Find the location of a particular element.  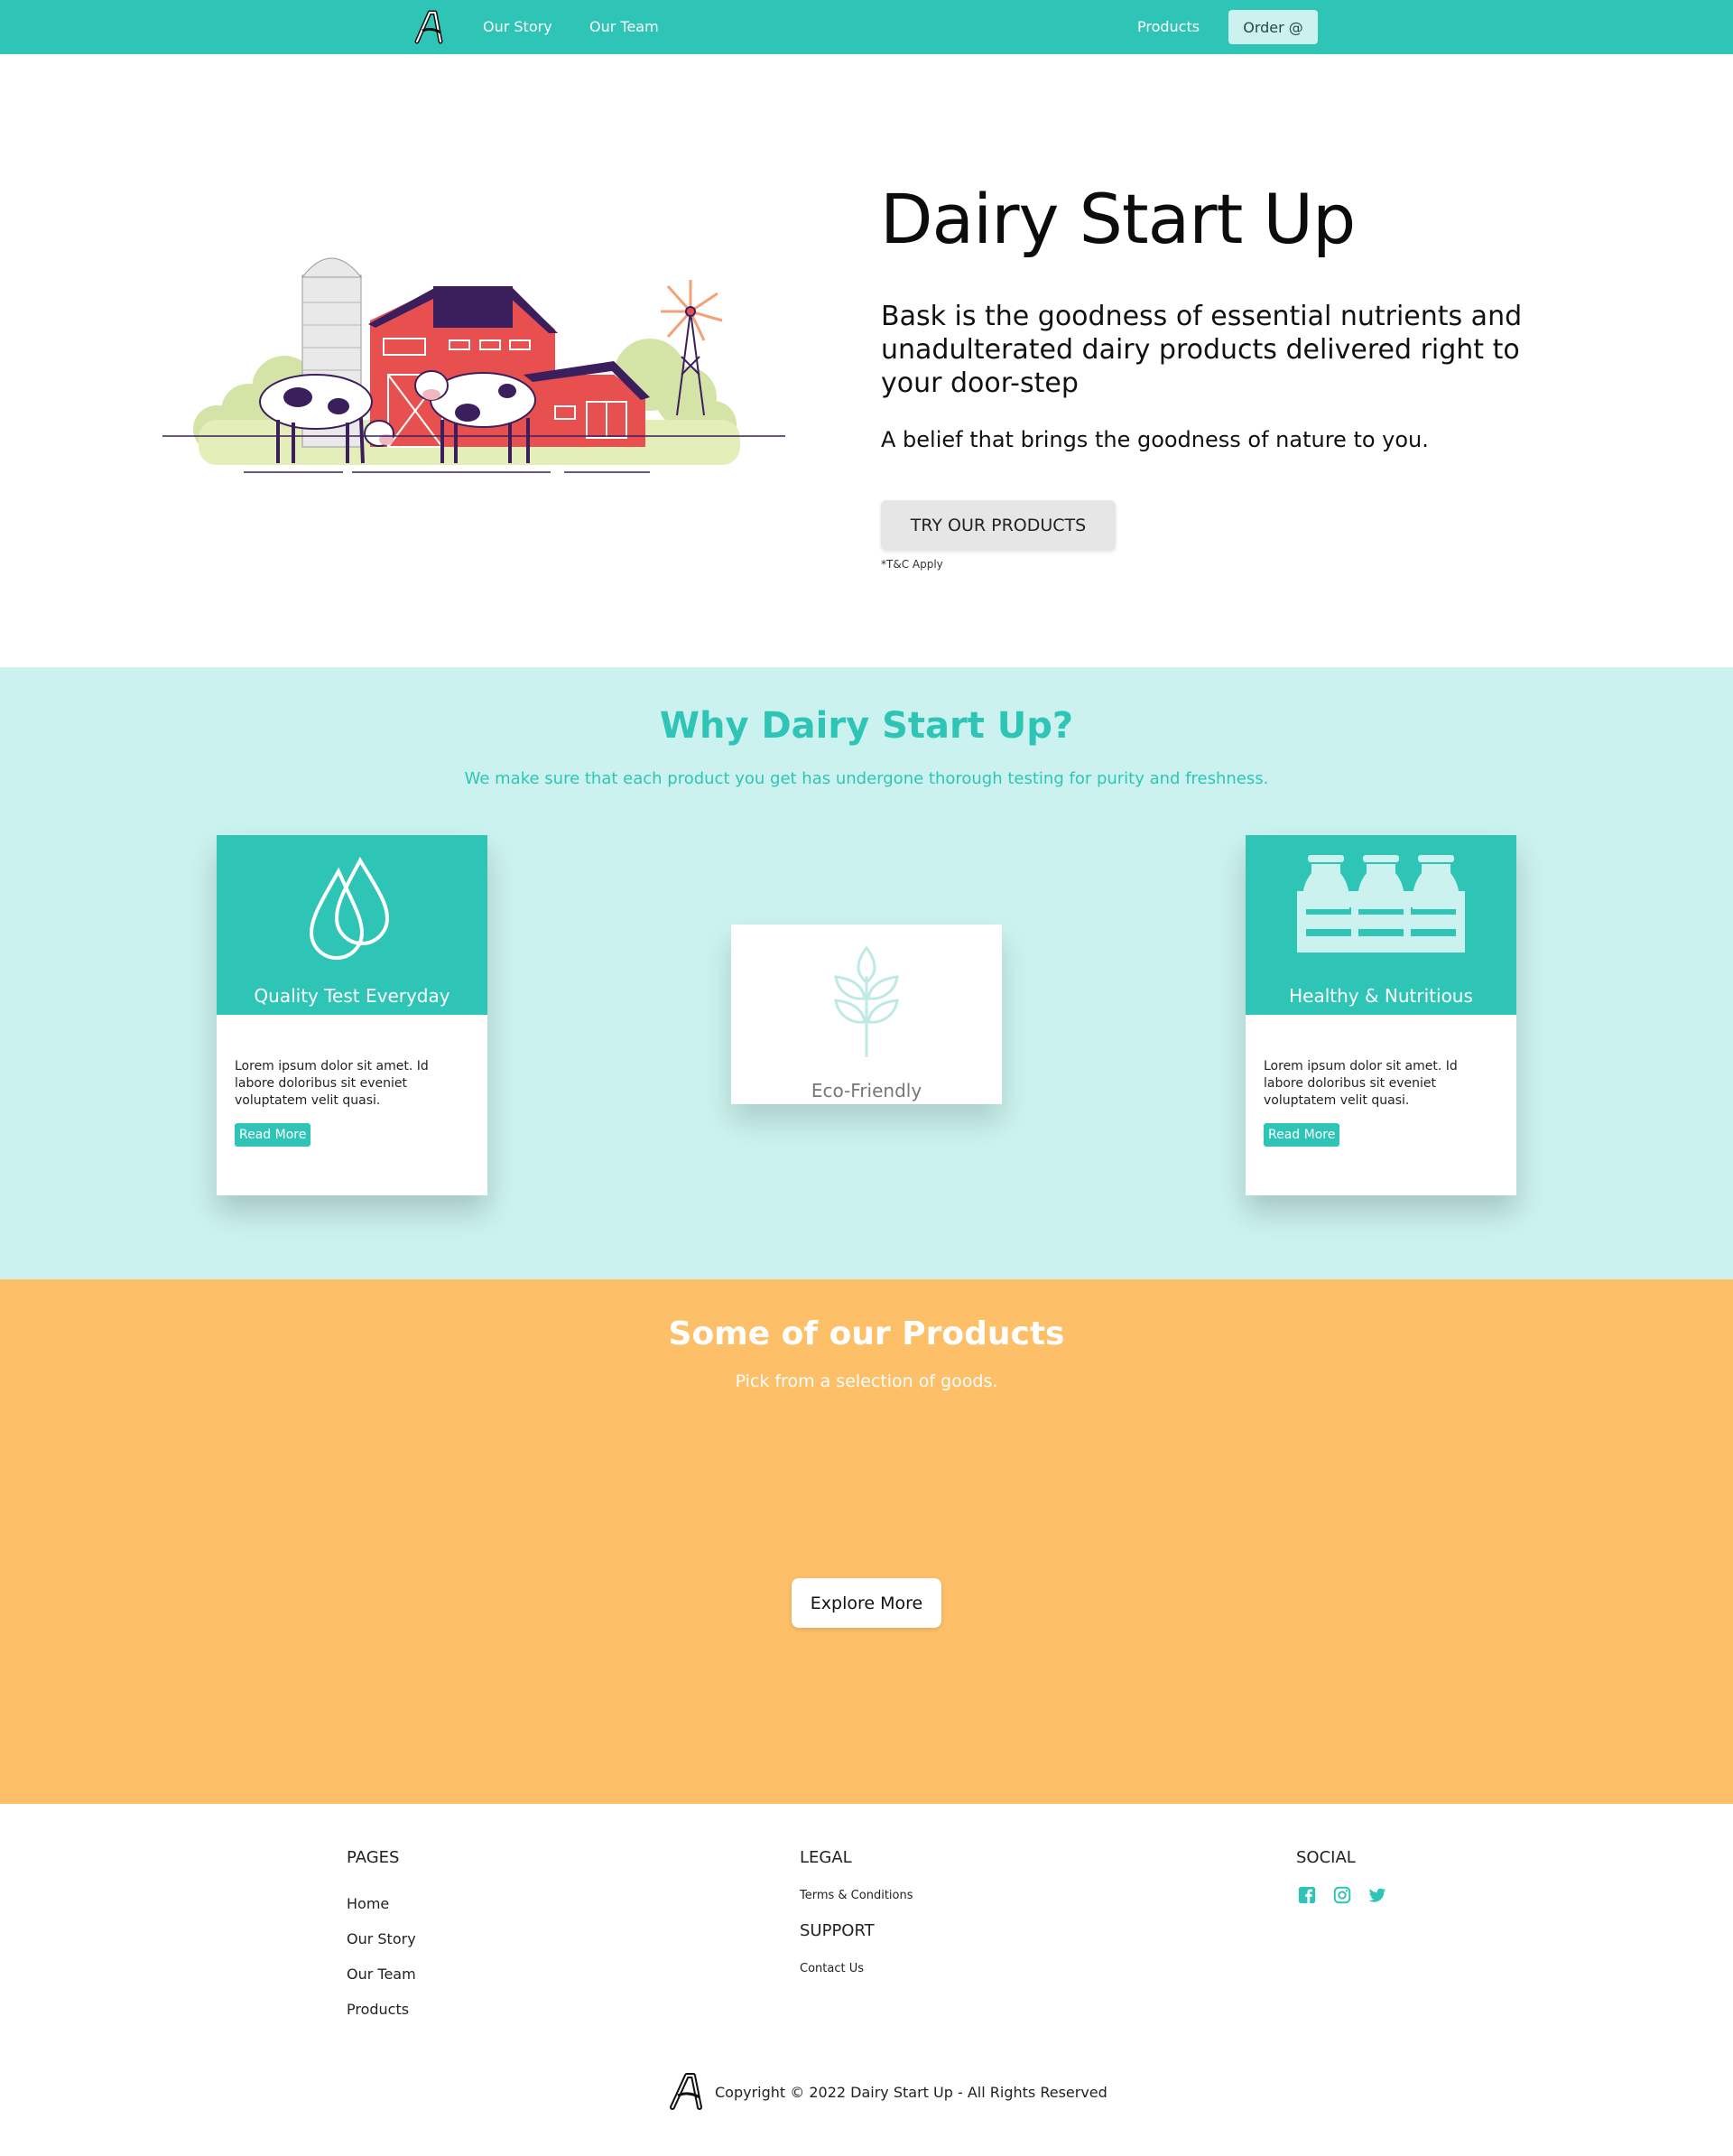

footer-link-our-story: Our Story is located at coordinates (381, 1939).